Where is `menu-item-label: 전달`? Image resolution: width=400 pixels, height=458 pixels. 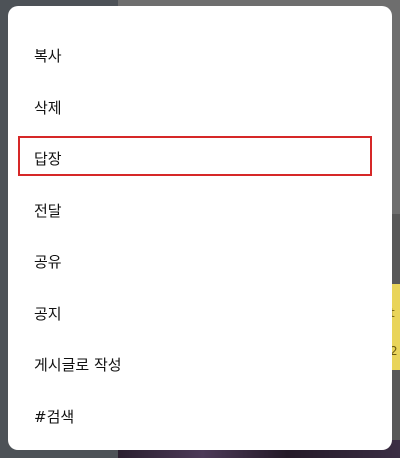 menu-item-label: 전달 is located at coordinates (48, 210).